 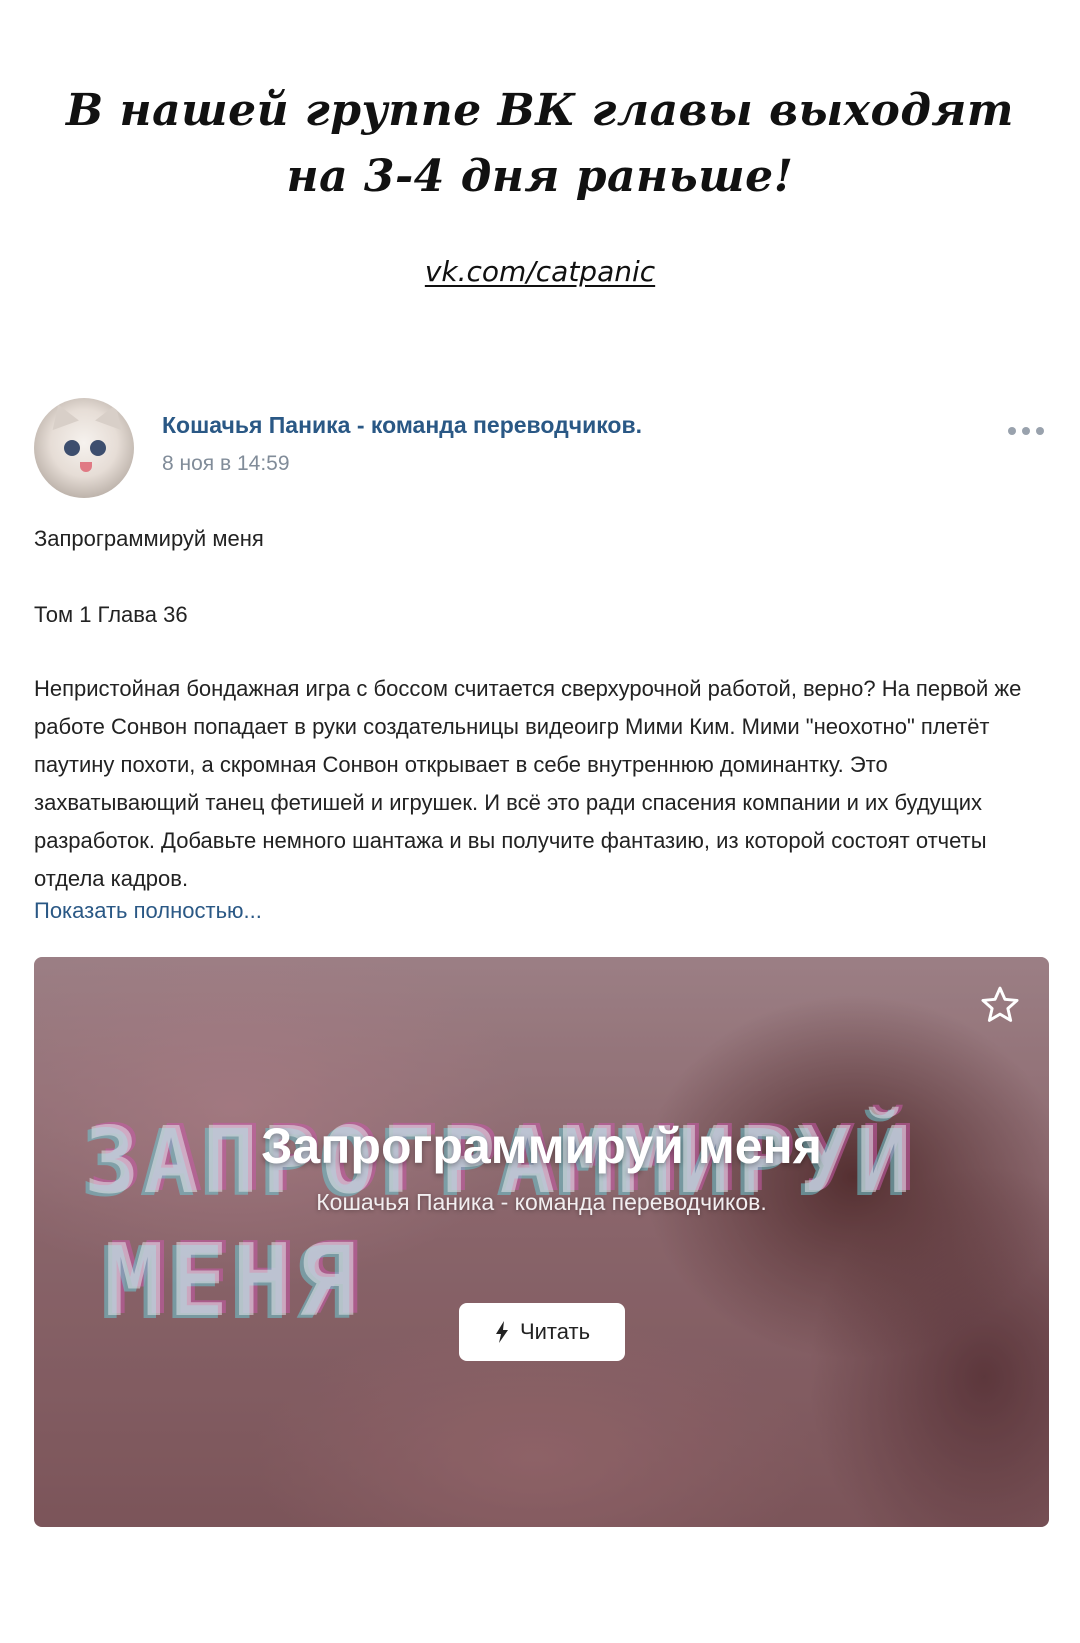 I want to click on read-button: Читать, so click(x=542, y=1332).